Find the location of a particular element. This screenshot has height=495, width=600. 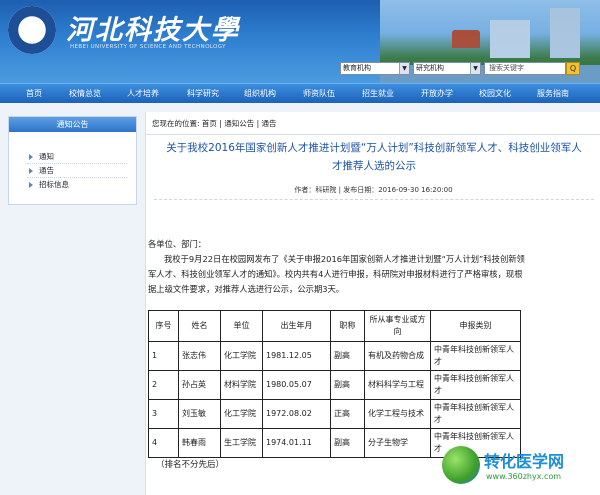

university-name-cn: 河北科技大學 is located at coordinates (153, 27).